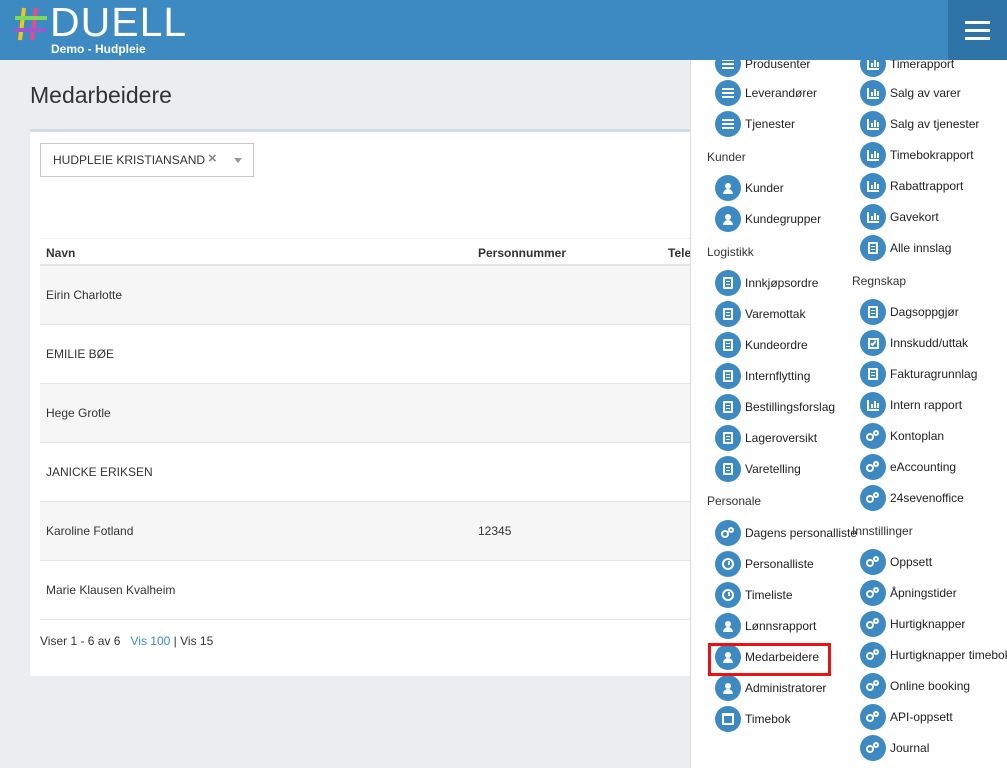 This screenshot has height=768, width=1007. What do you see at coordinates (917, 436) in the screenshot?
I see `menu-item-label: Kontoplan` at bounding box center [917, 436].